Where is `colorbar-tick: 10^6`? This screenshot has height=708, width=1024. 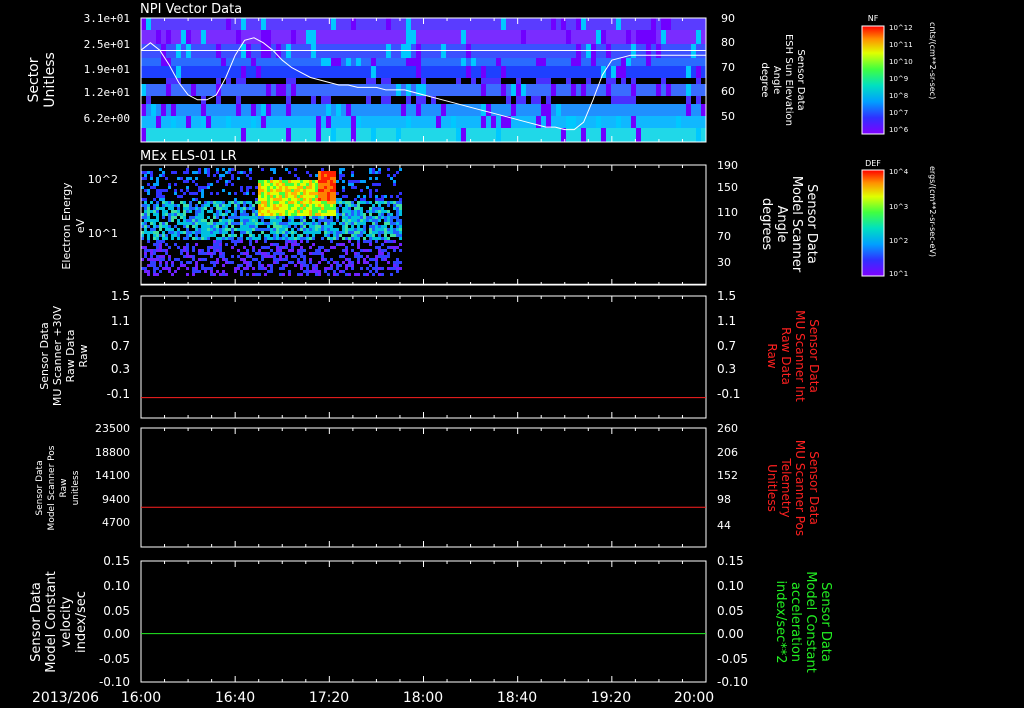 colorbar-tick: 10^6 is located at coordinates (899, 130).